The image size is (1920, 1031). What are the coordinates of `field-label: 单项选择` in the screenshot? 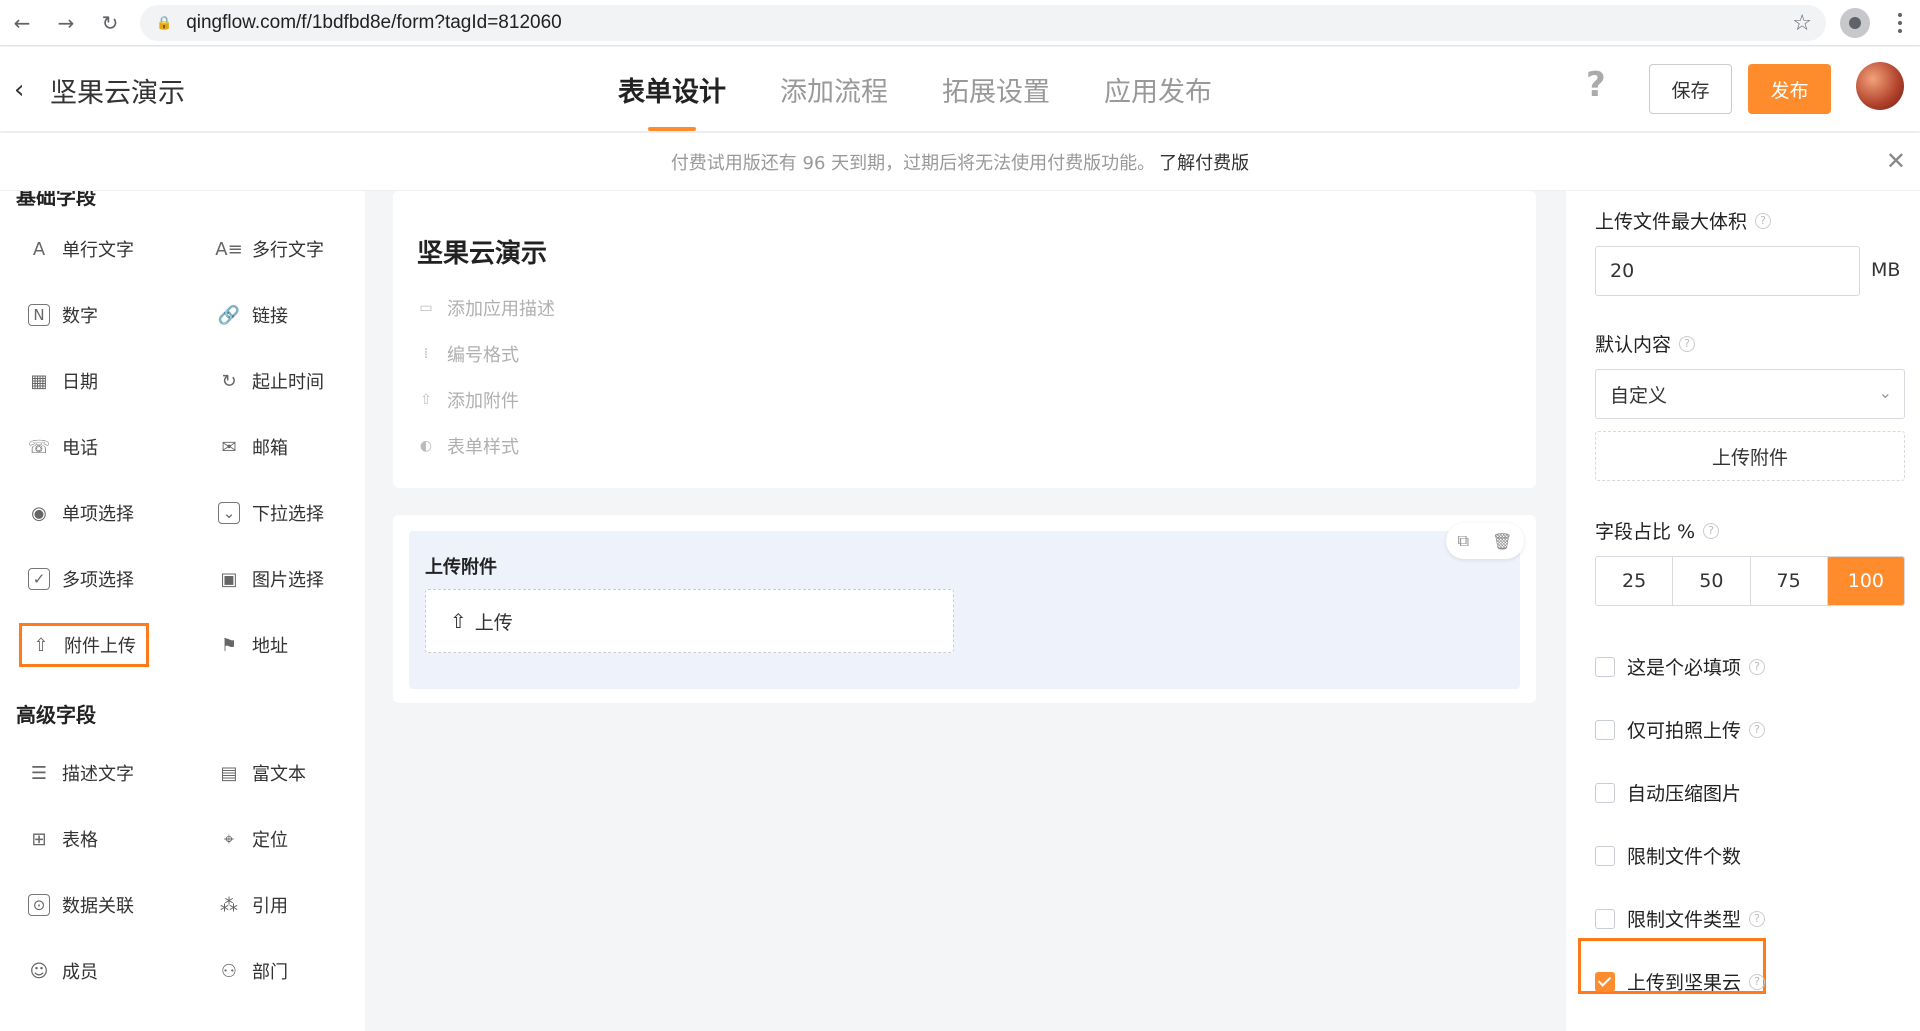 It's located at (98, 514).